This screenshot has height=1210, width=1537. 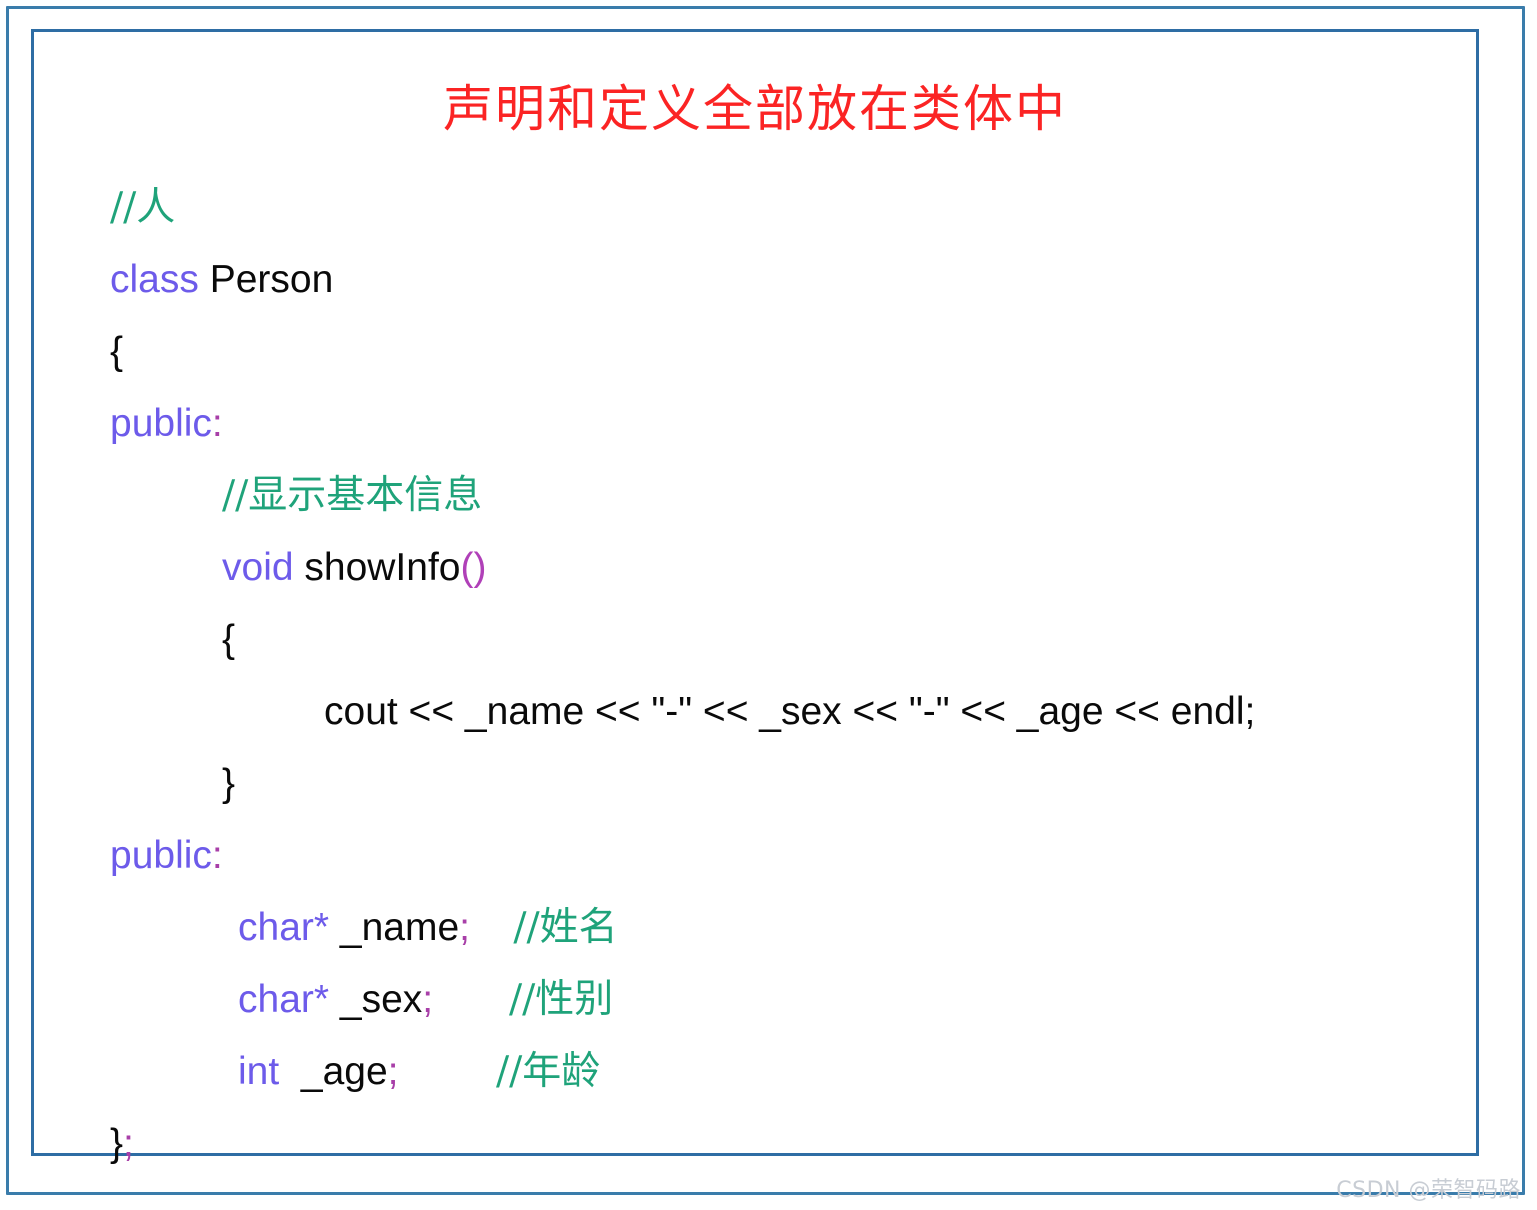 I want to click on code-token-paren: (), so click(x=473, y=567).